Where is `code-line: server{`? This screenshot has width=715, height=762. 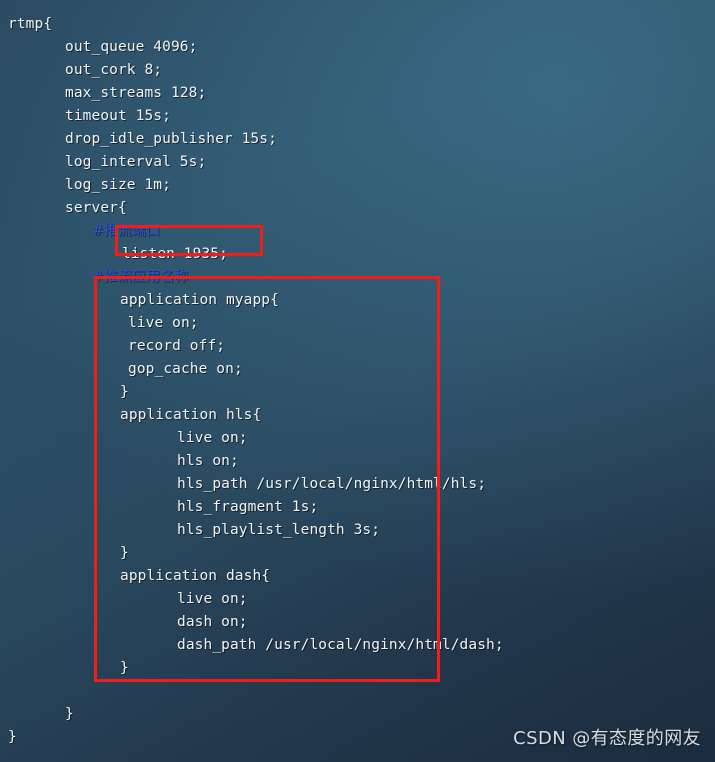 code-line: server{ is located at coordinates (357, 208).